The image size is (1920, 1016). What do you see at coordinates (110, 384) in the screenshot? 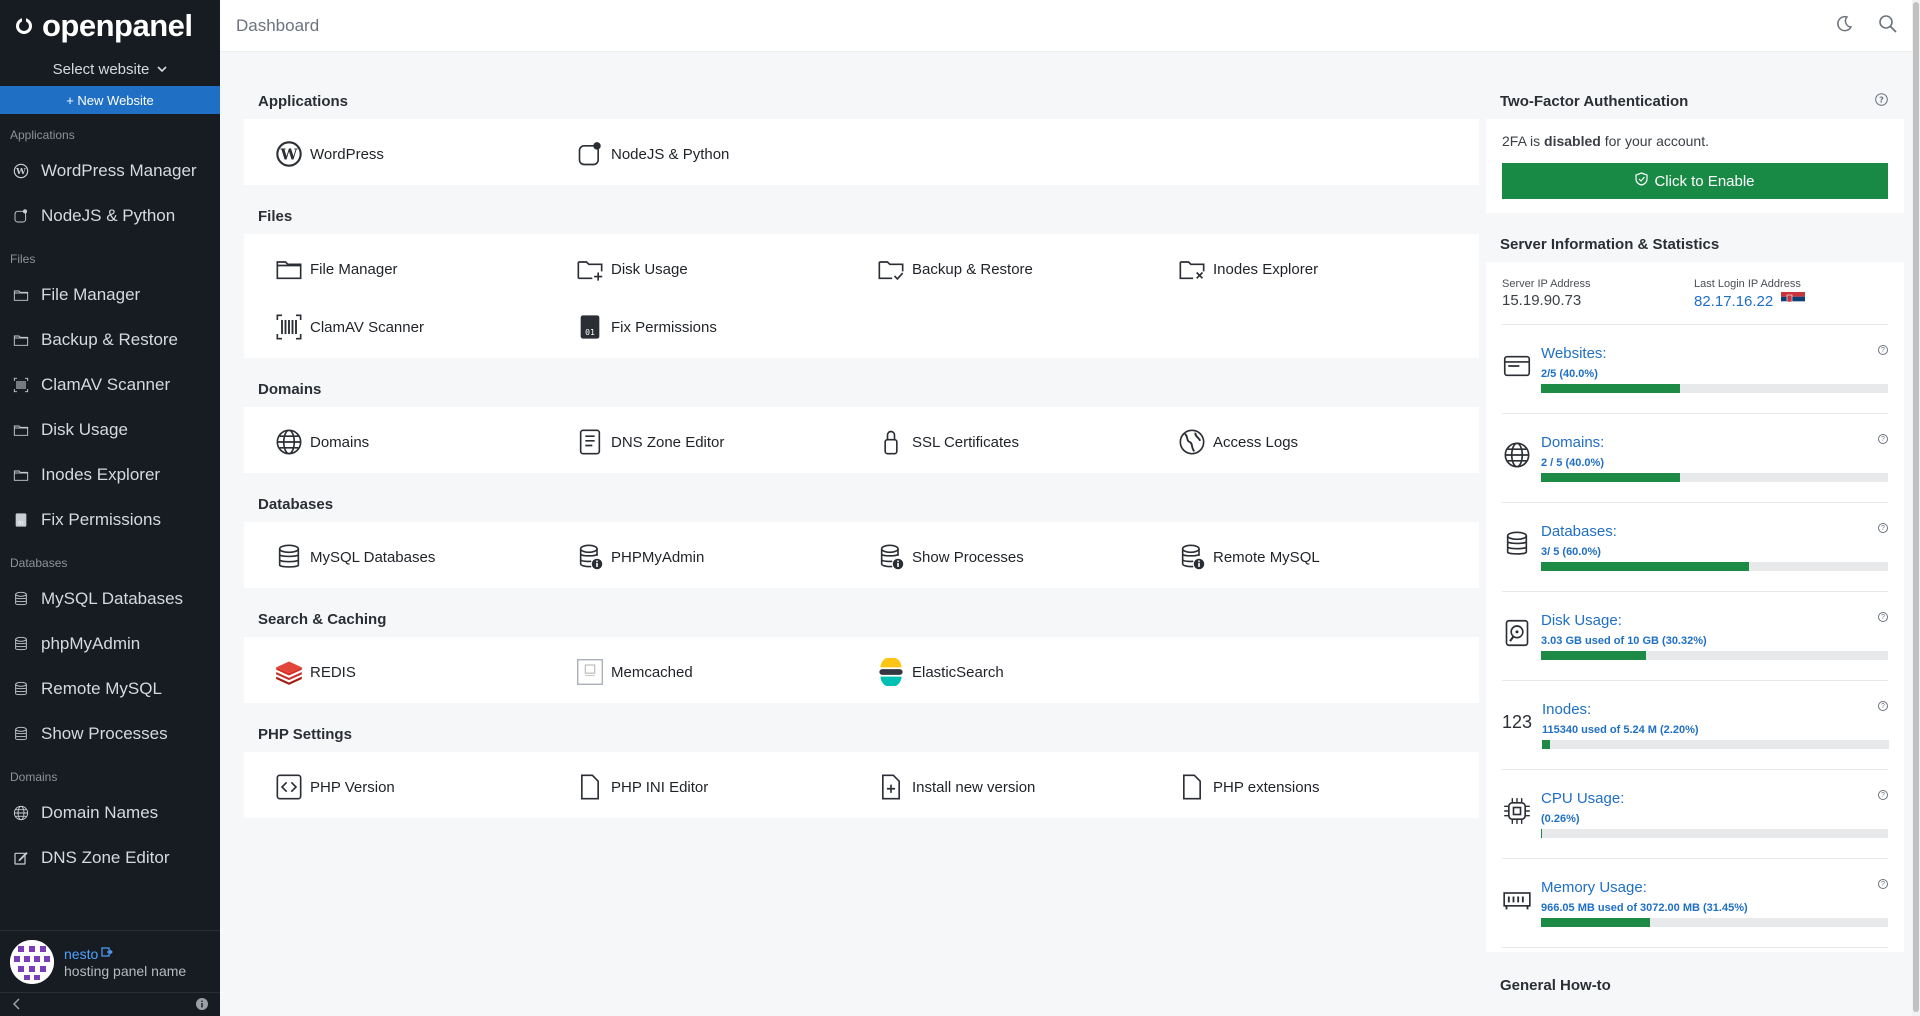
I see `sidebar-item-clamav-scanner: ClamAV Scanner` at bounding box center [110, 384].